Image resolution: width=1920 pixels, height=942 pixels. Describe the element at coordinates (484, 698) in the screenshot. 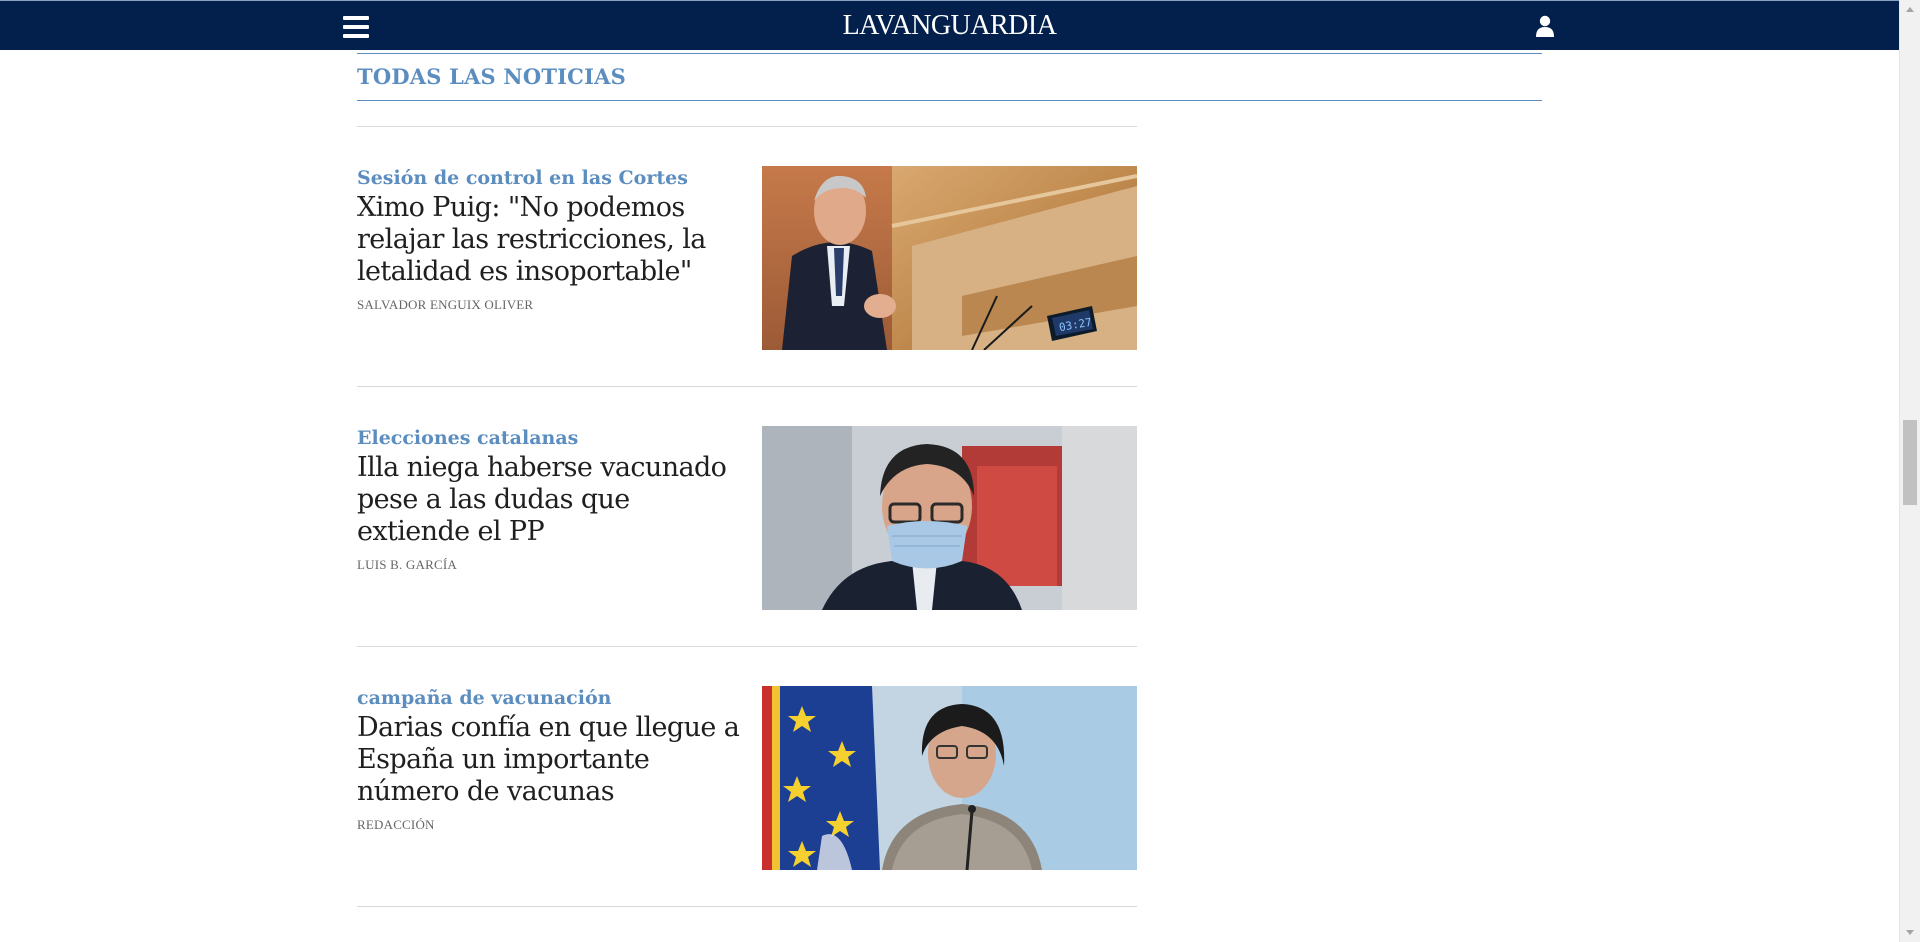

I see `article-kicker: campaña de vacunación` at that location.